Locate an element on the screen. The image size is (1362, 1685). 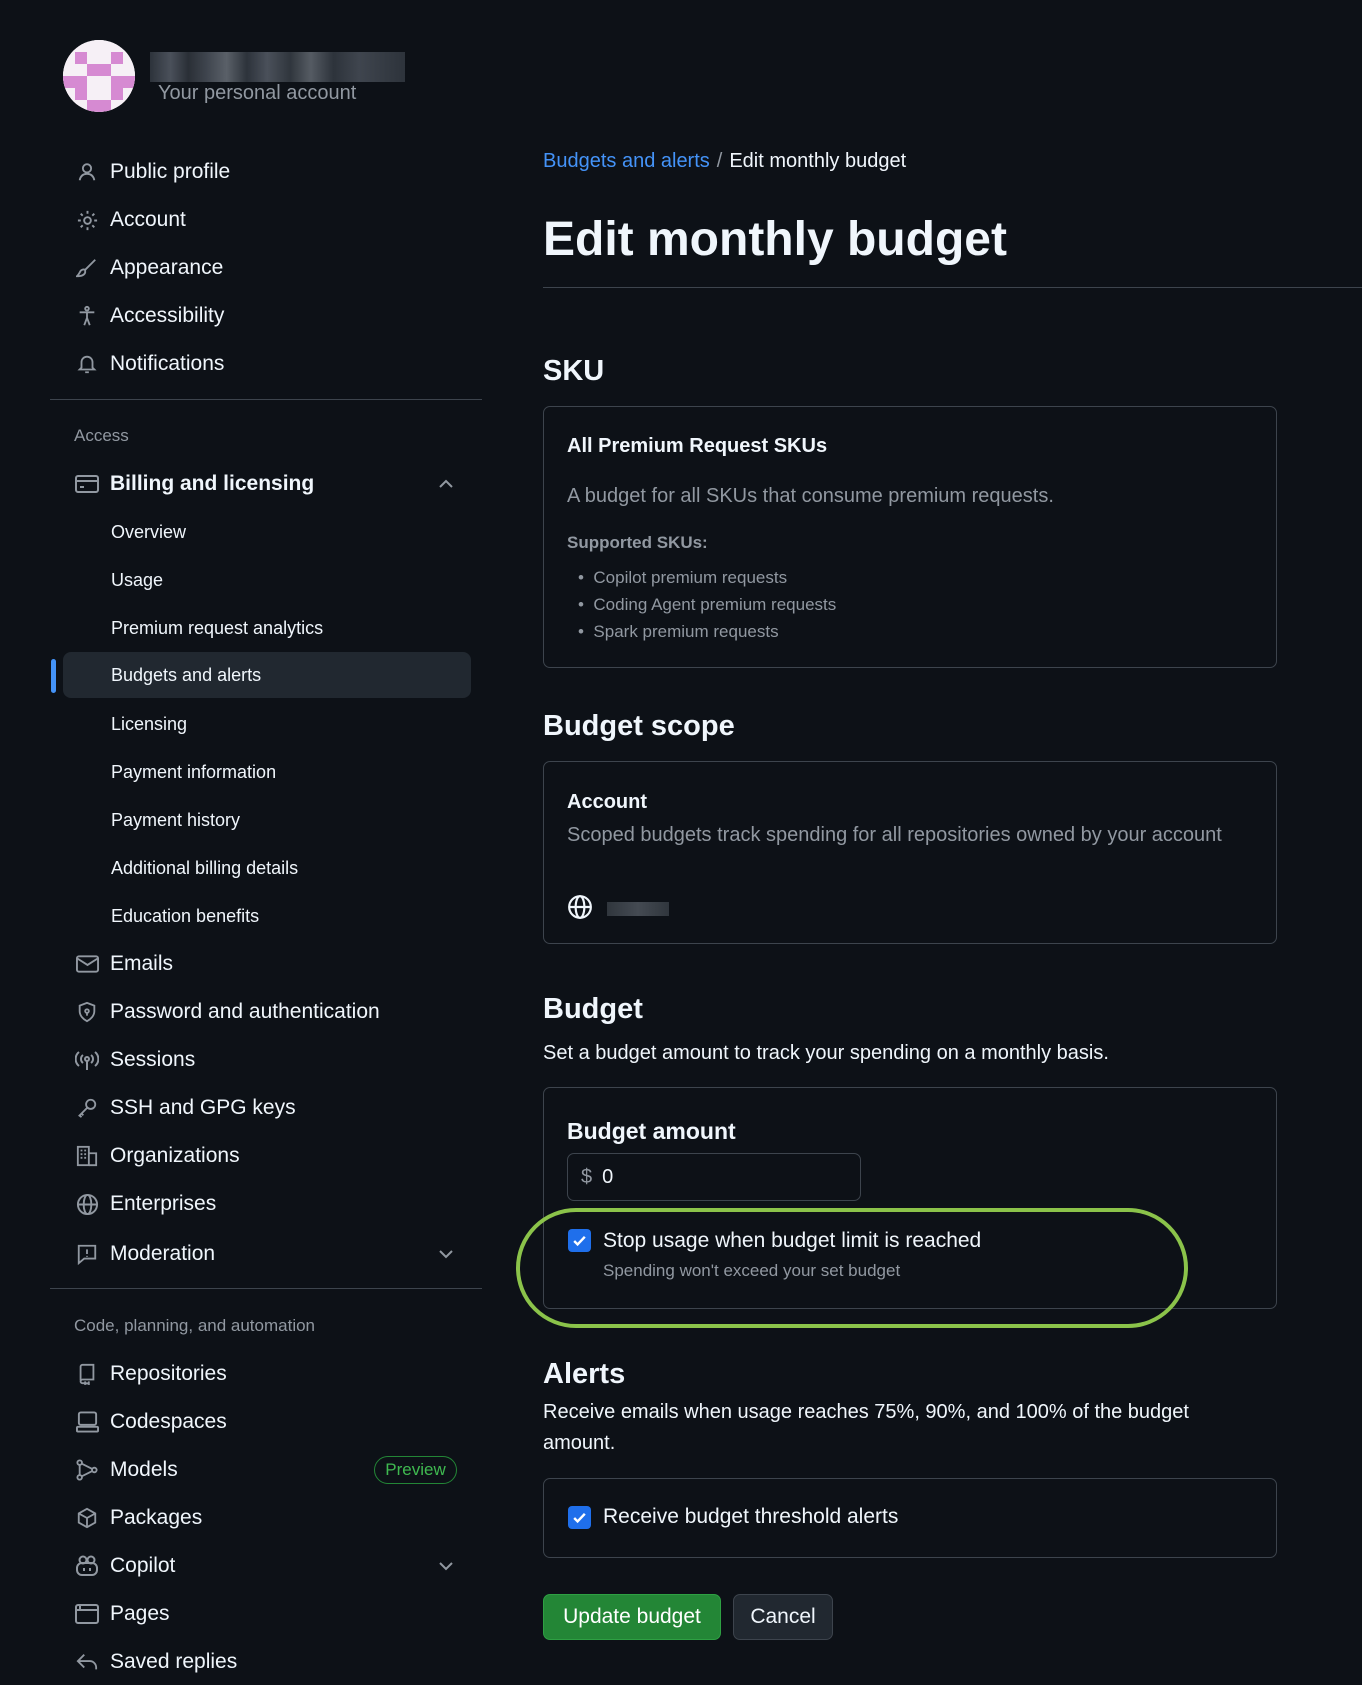
sidebar-item-label: Codespaces is located at coordinates (168, 1421).